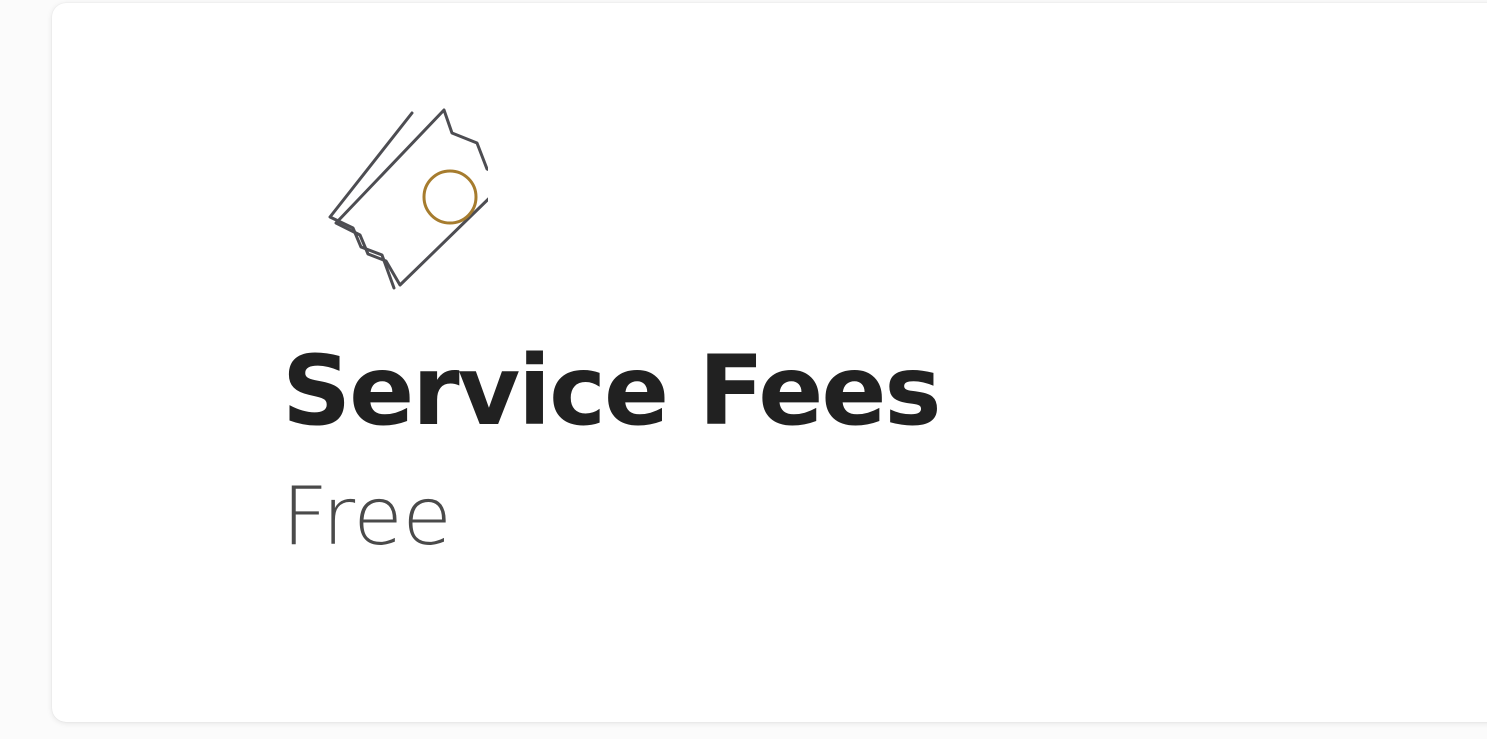  I want to click on card-title: Service Fees, so click(612, 391).